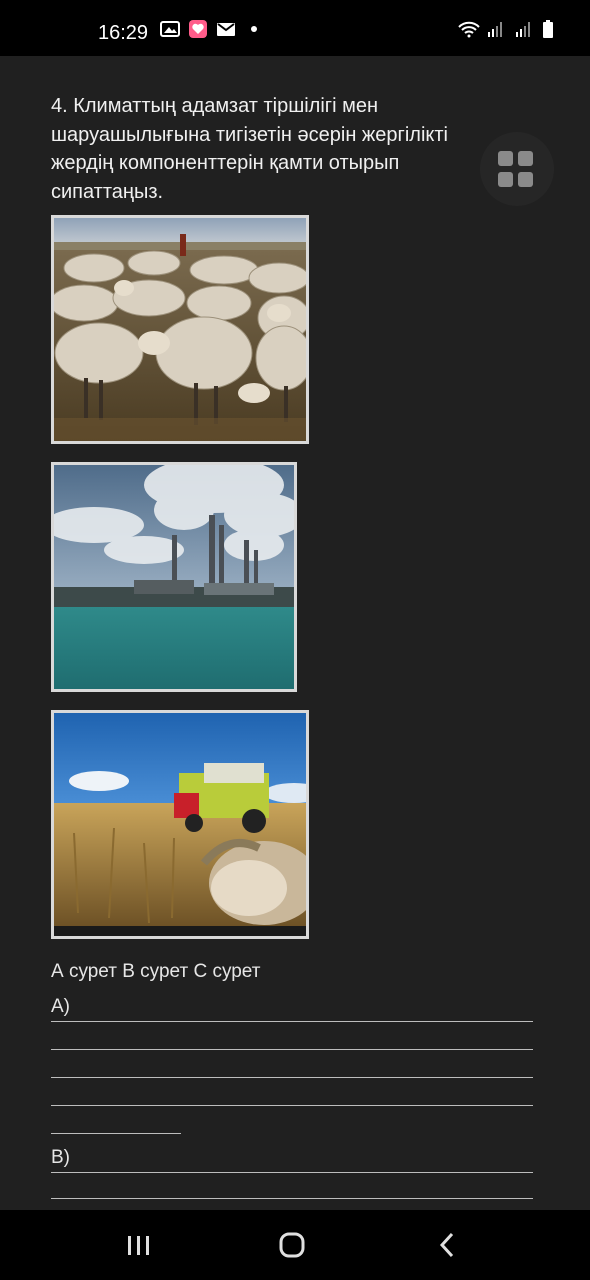 This screenshot has width=590, height=1280. I want to click on status-time: 16:29, so click(123, 33).